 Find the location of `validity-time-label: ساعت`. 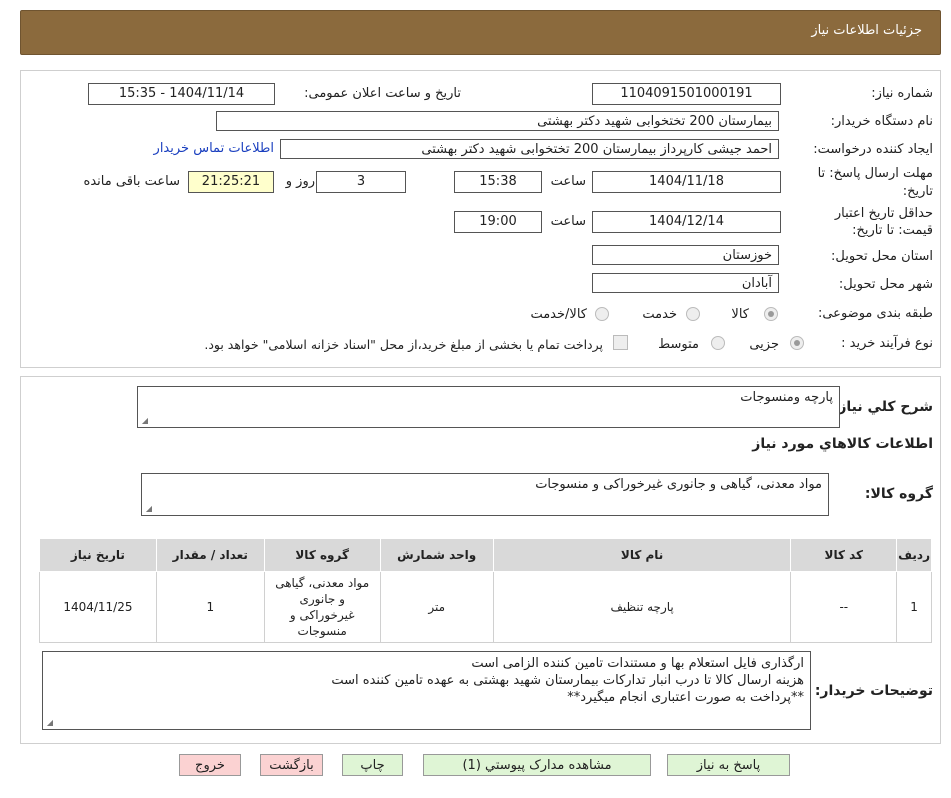

validity-time-label: ساعت is located at coordinates (568, 221).